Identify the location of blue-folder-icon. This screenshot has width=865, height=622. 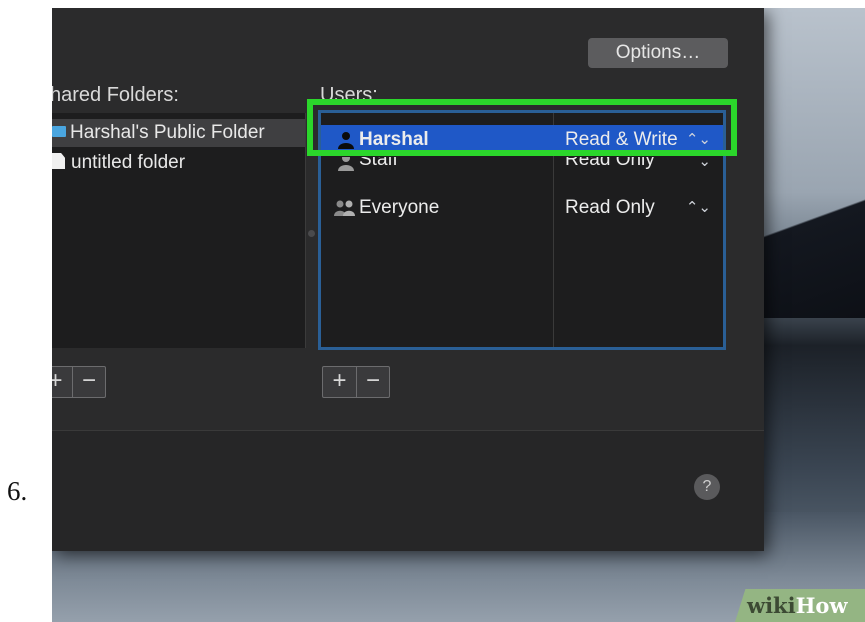
(59, 132).